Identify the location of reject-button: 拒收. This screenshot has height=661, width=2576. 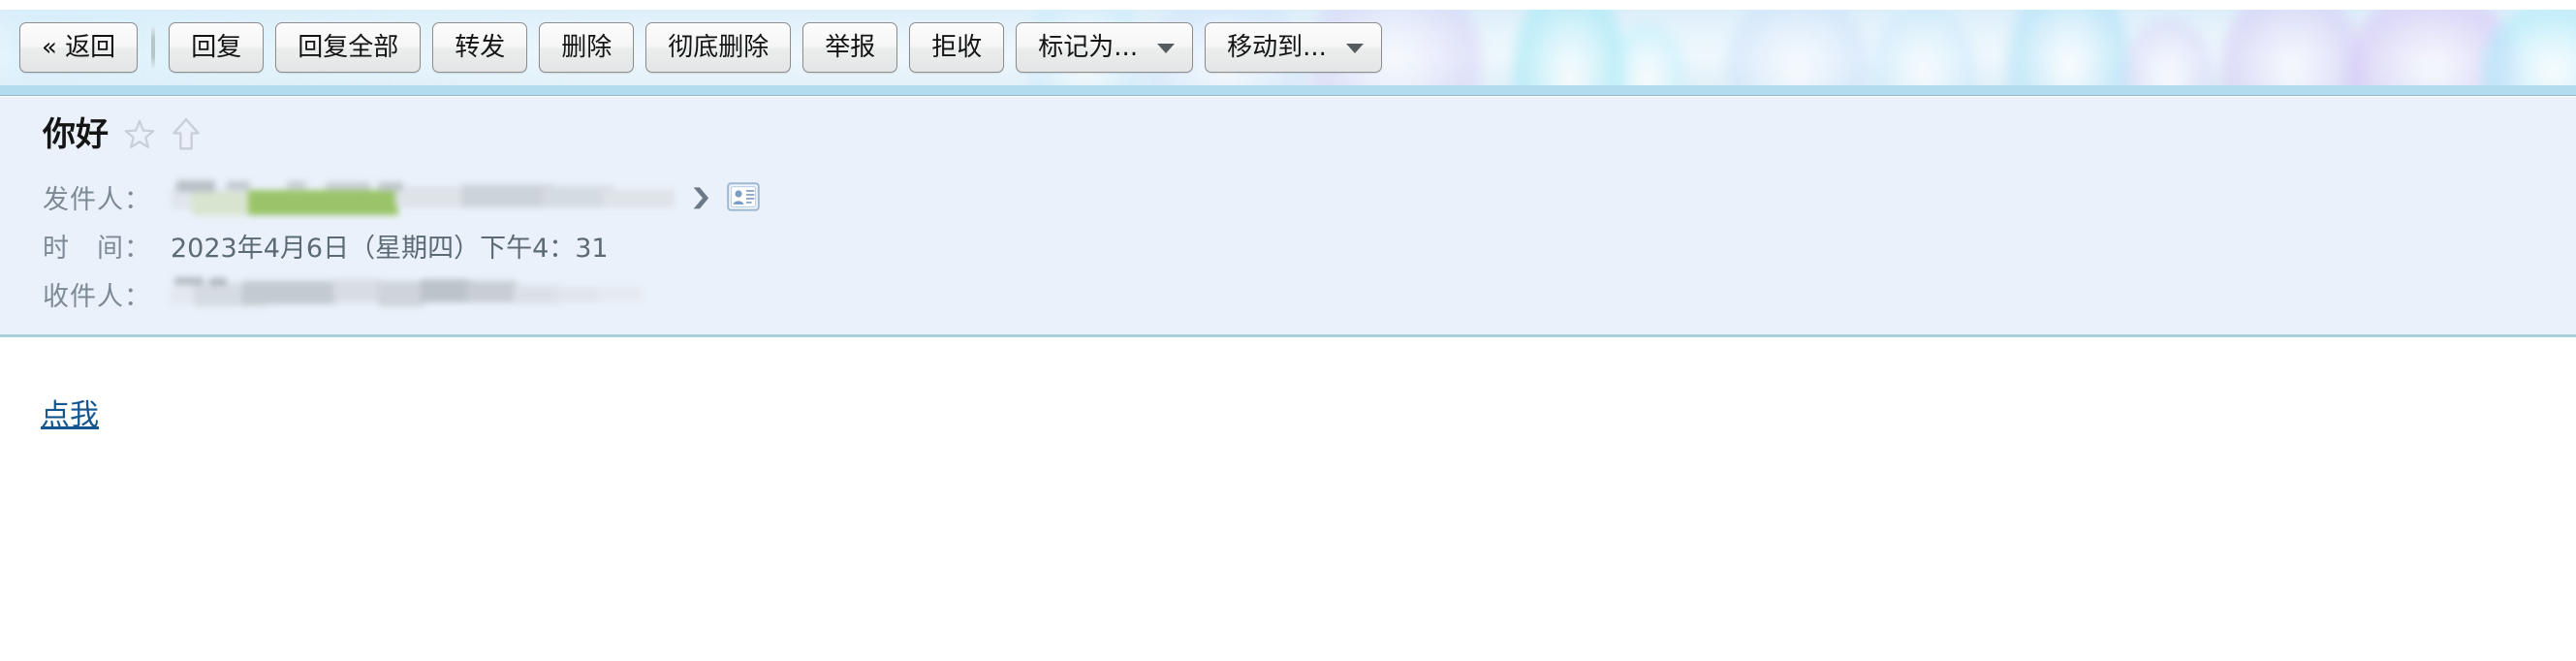
(957, 48).